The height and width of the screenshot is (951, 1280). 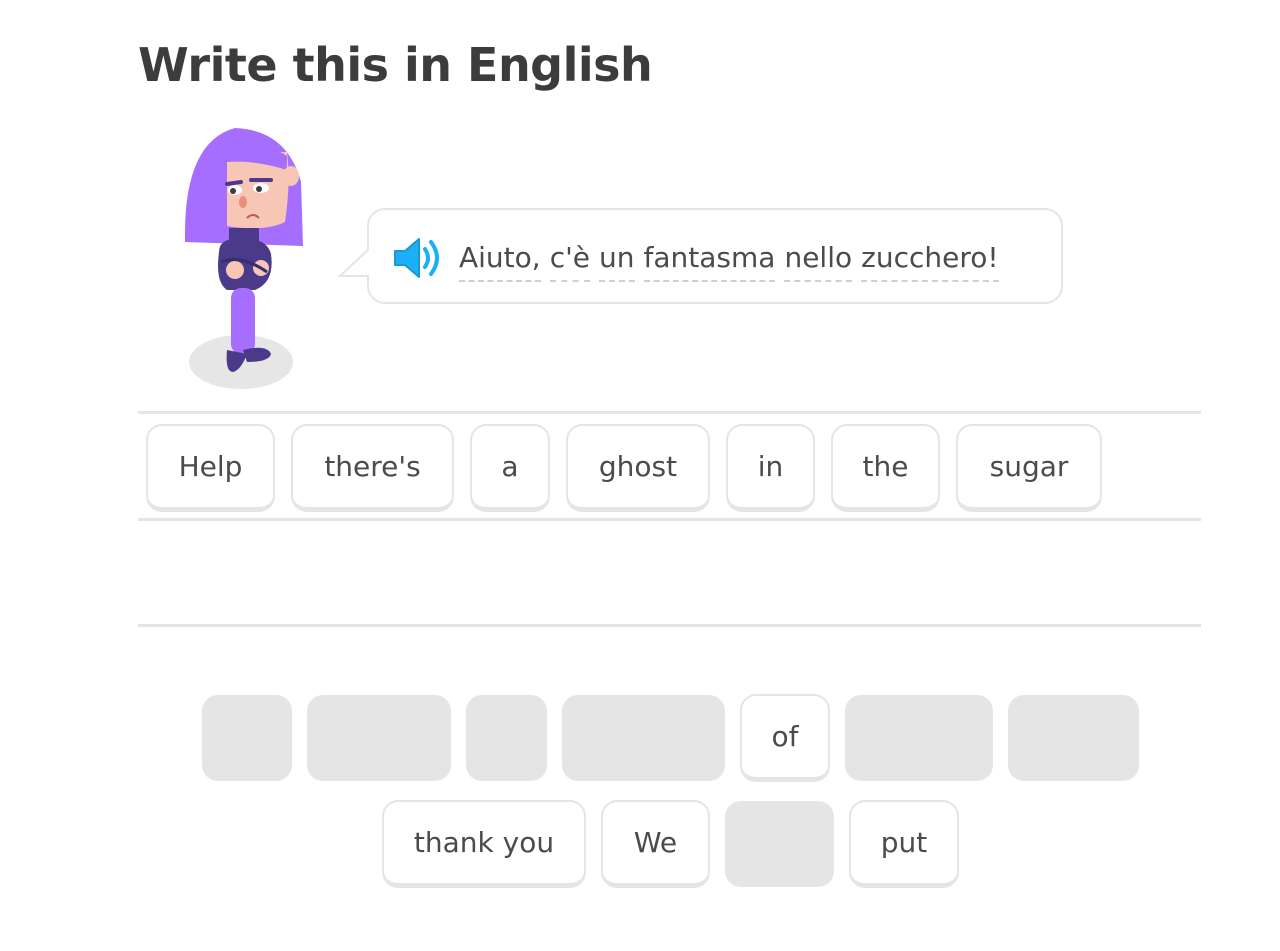 What do you see at coordinates (669, 412) in the screenshot?
I see `answer-line-top` at bounding box center [669, 412].